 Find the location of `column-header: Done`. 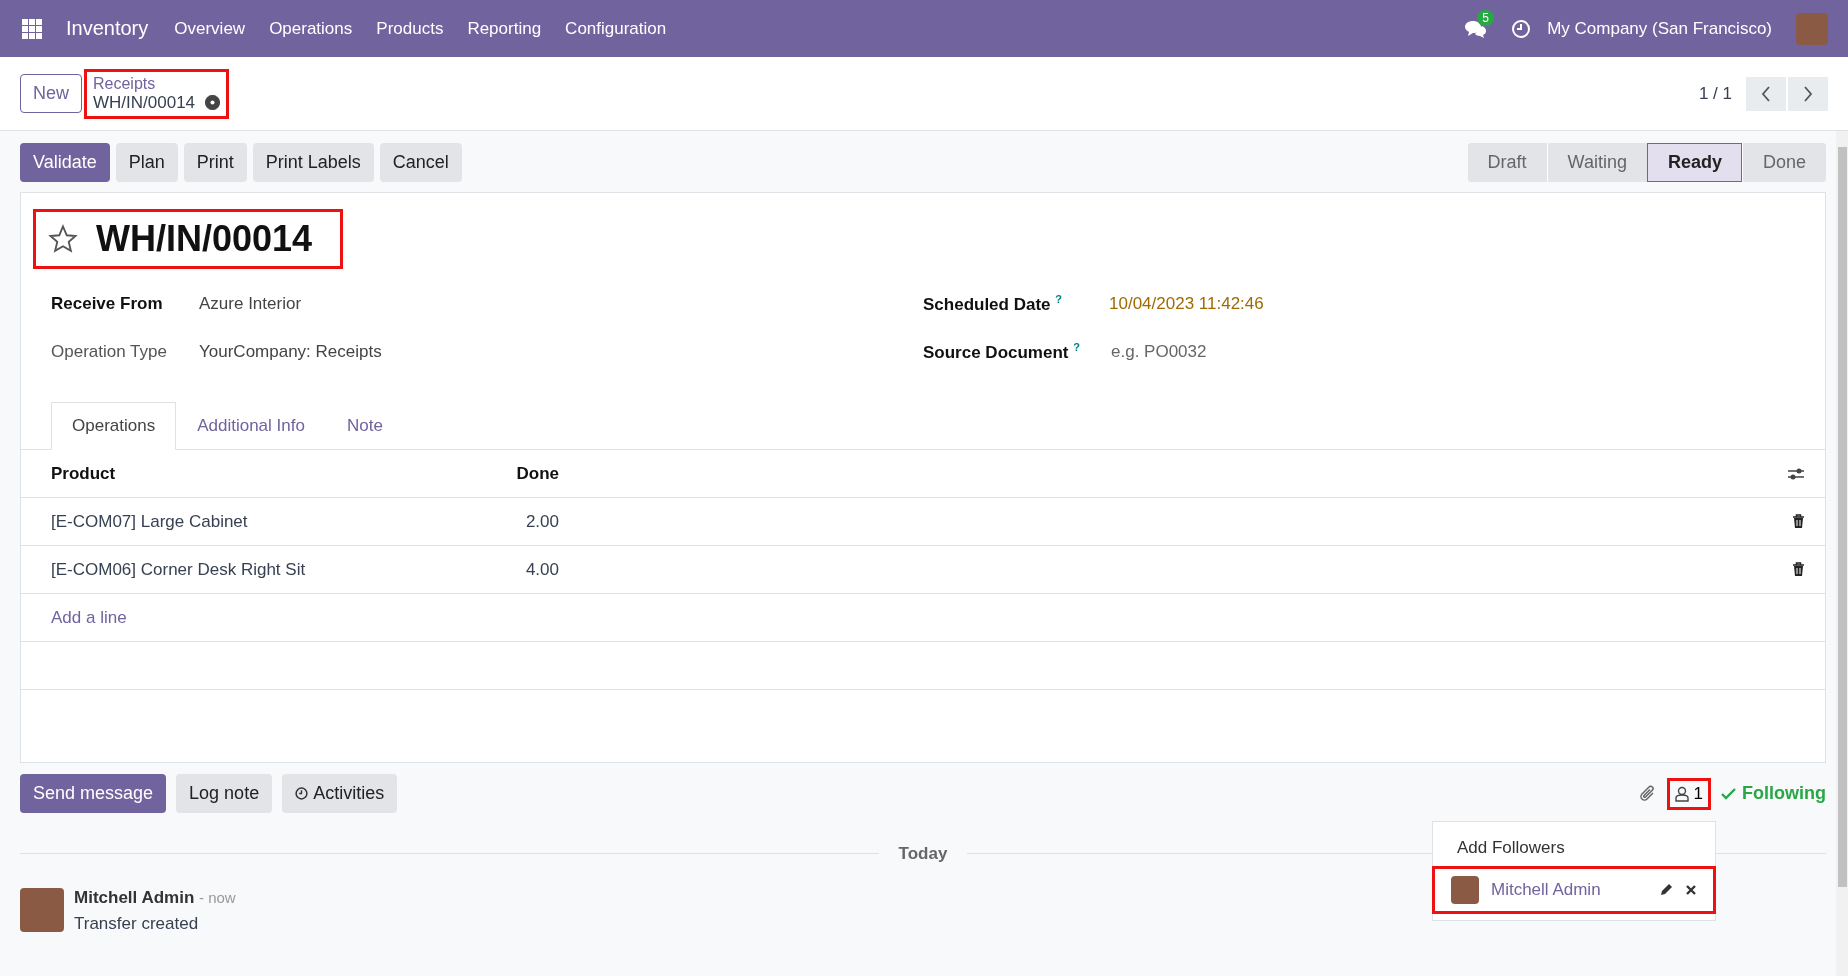

column-header: Done is located at coordinates (537, 473).